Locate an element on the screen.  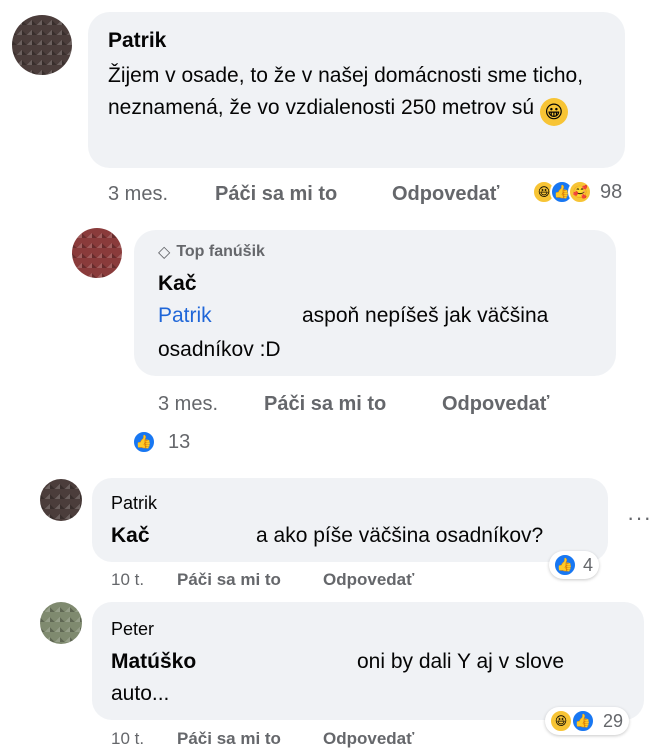
reaction-count: 98 is located at coordinates (611, 191).